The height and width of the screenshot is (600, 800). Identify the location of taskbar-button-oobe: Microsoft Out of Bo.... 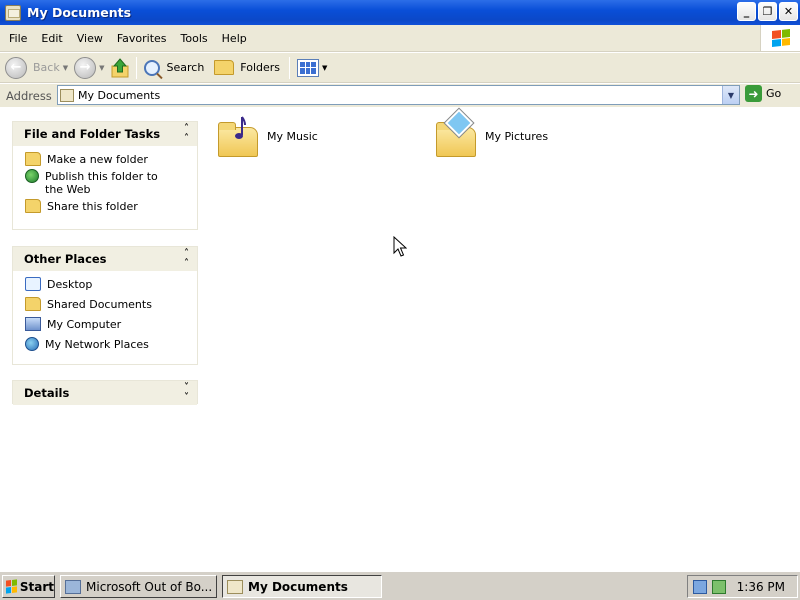
(138, 586).